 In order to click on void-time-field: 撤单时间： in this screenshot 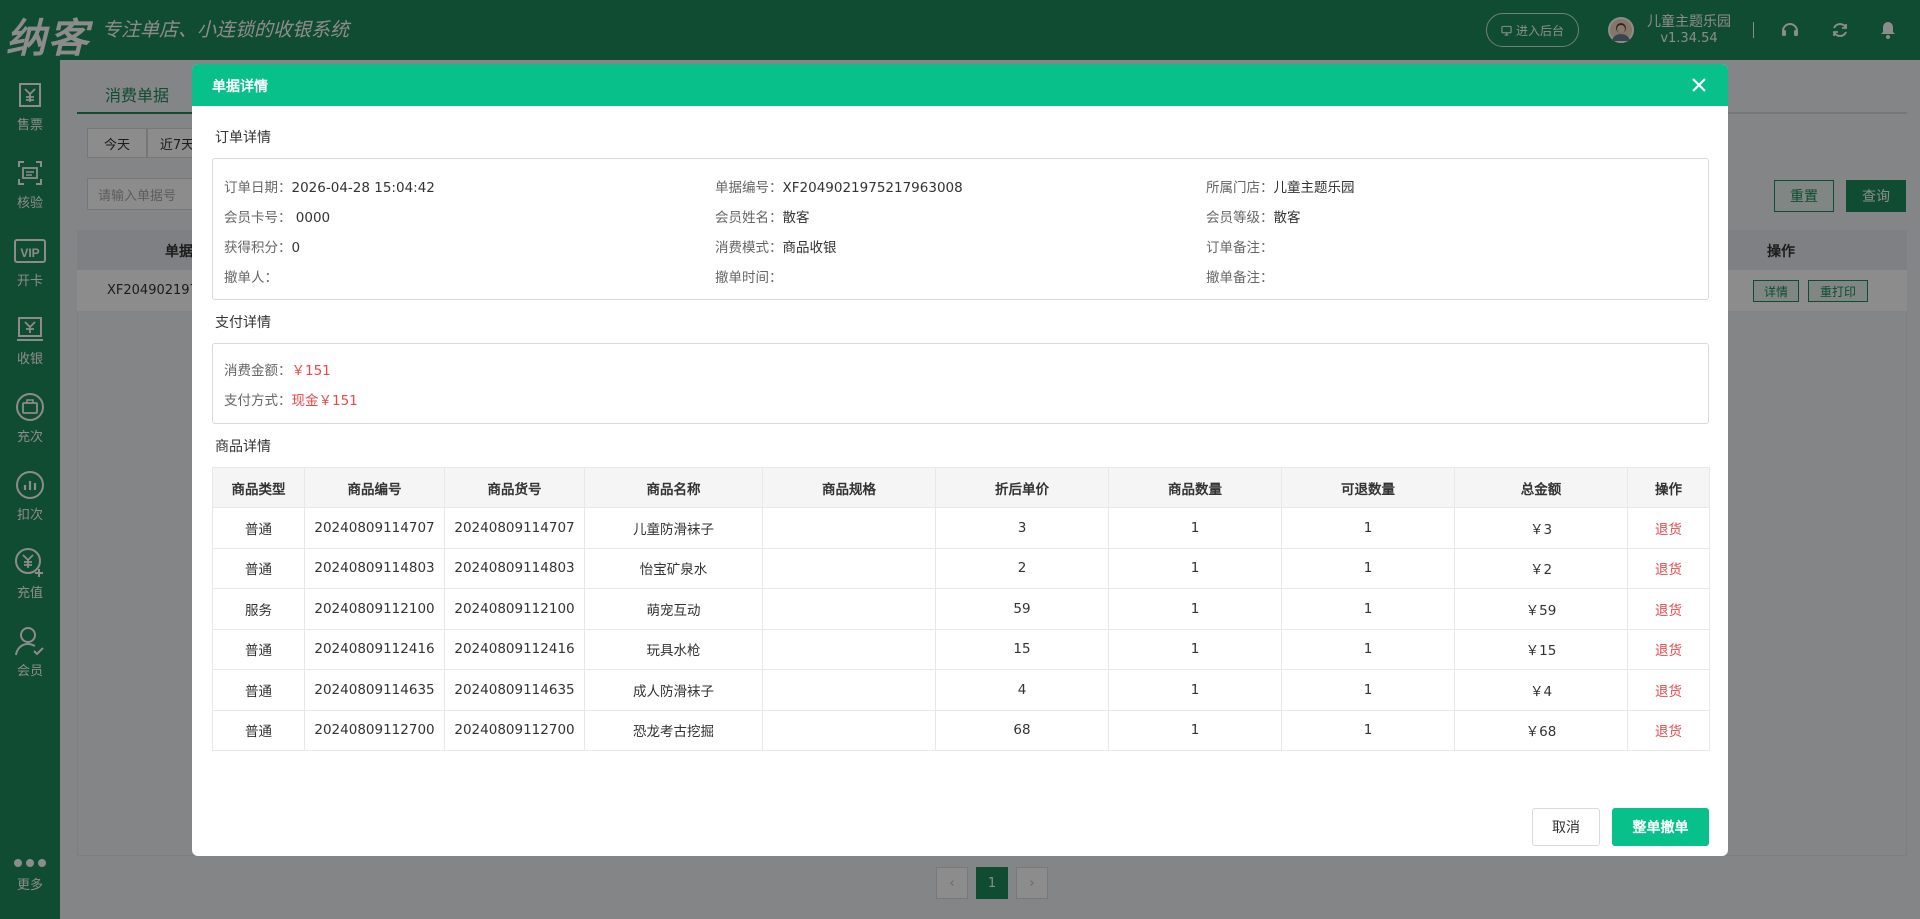, I will do `click(749, 278)`.